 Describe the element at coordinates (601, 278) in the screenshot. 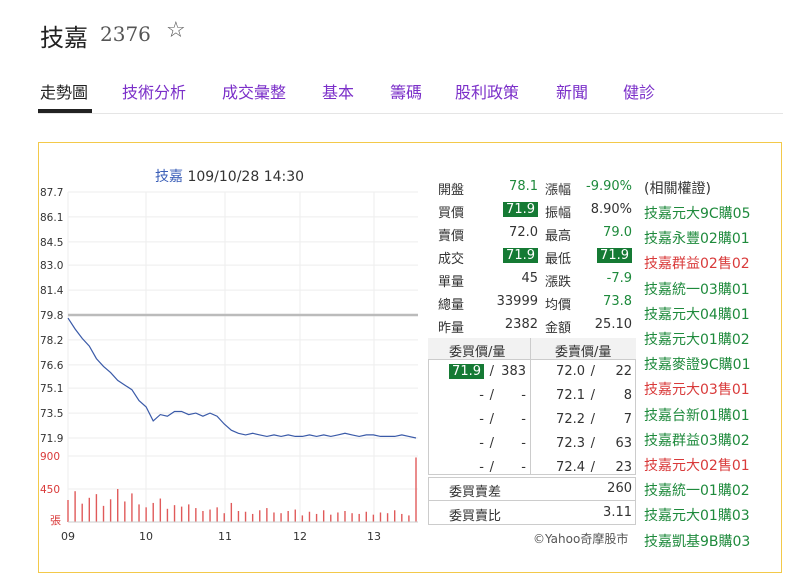

I see `right-value-4: -7.9` at that location.